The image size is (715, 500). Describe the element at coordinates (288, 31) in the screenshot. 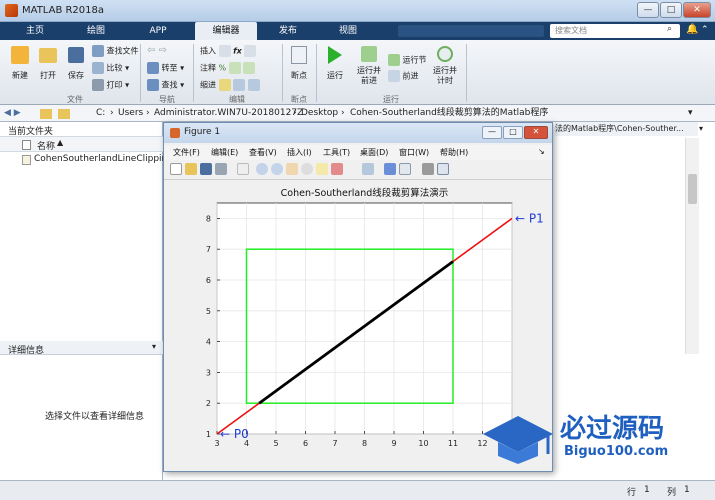

I see `tab-publish: 发布` at that location.